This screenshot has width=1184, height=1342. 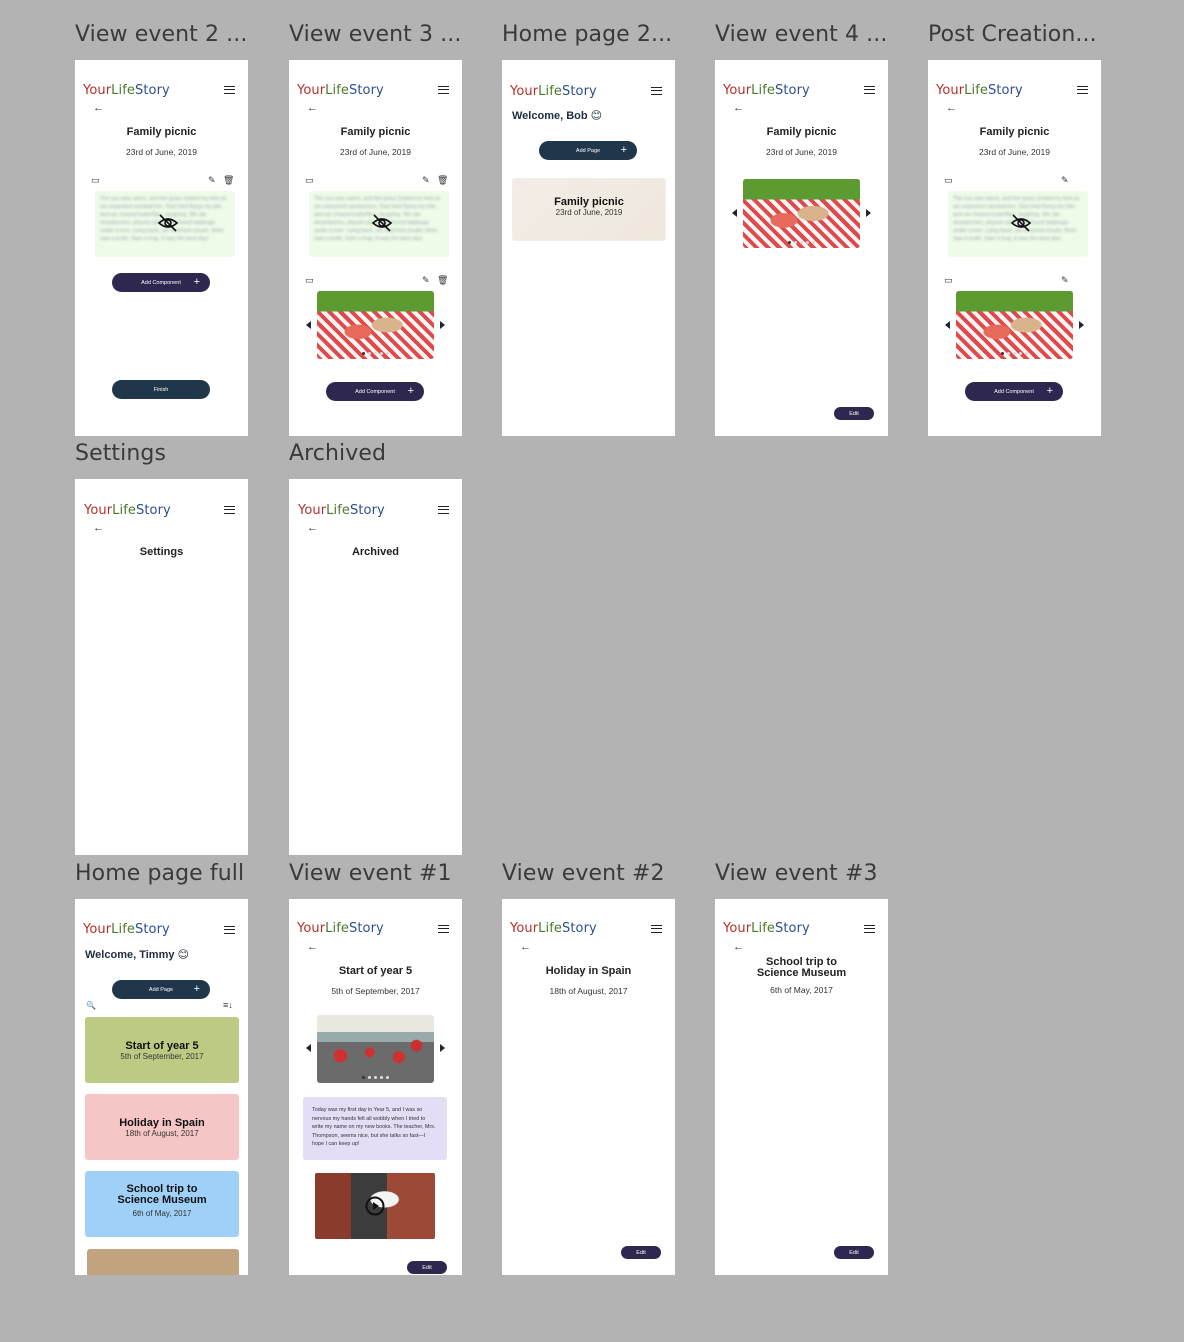 I want to click on event-title: Start of year 5, so click(x=375, y=971).